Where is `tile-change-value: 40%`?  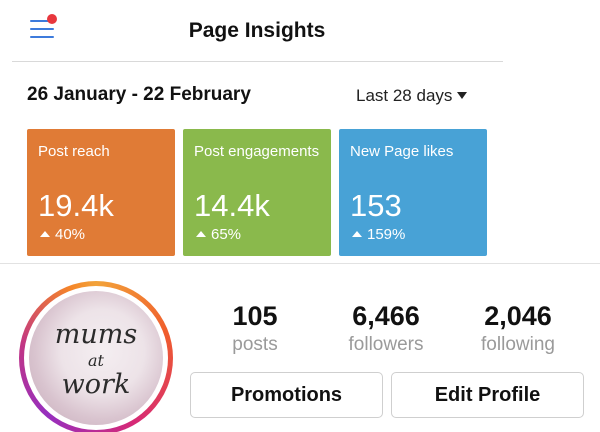
tile-change-value: 40% is located at coordinates (70, 234).